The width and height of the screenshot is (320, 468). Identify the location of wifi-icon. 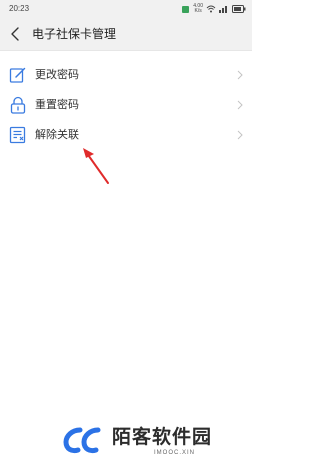
(211, 9).